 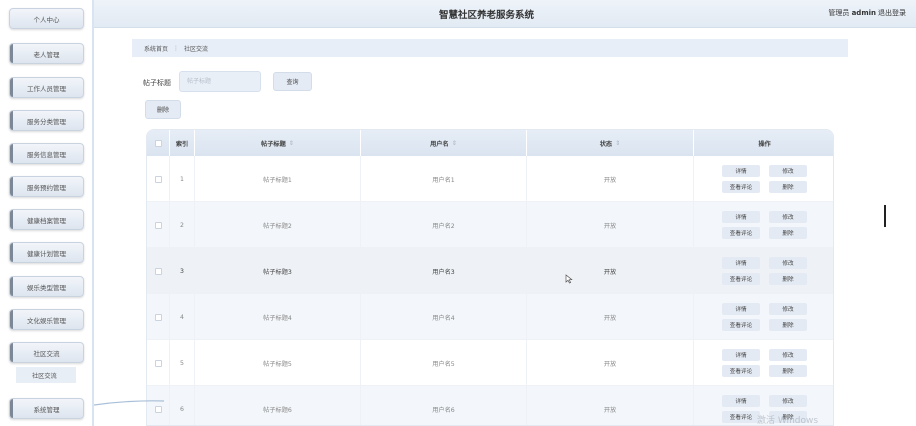 I want to click on sidebar-item-label: 服务预约管理, so click(x=46, y=187).